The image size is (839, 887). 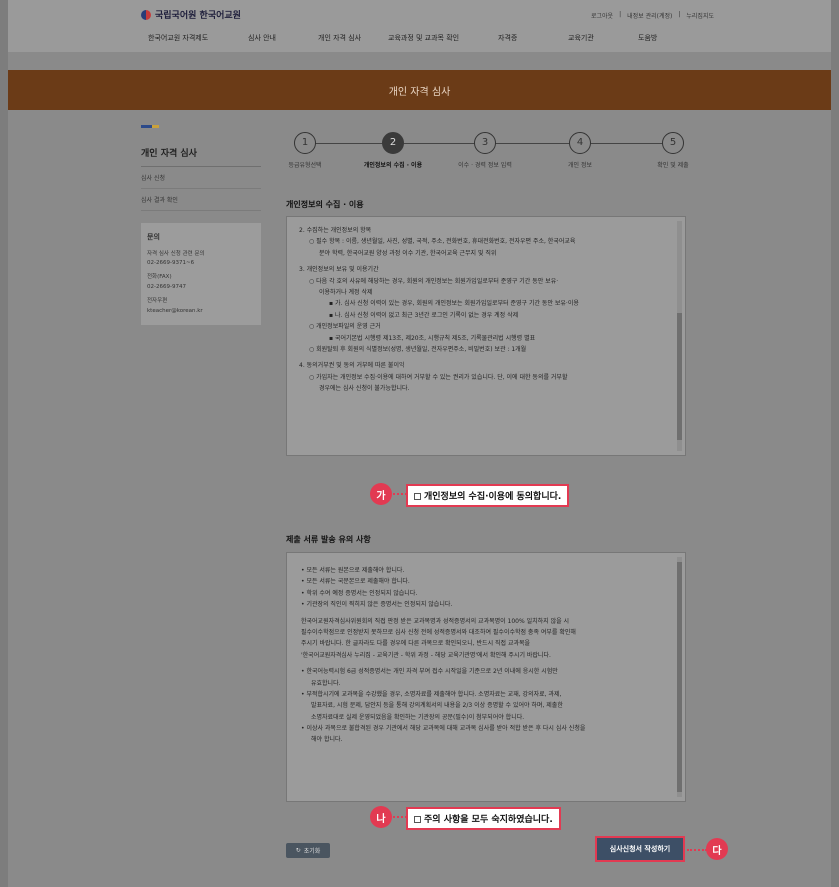 I want to click on contact-line: 전자우편, so click(x=157, y=301).